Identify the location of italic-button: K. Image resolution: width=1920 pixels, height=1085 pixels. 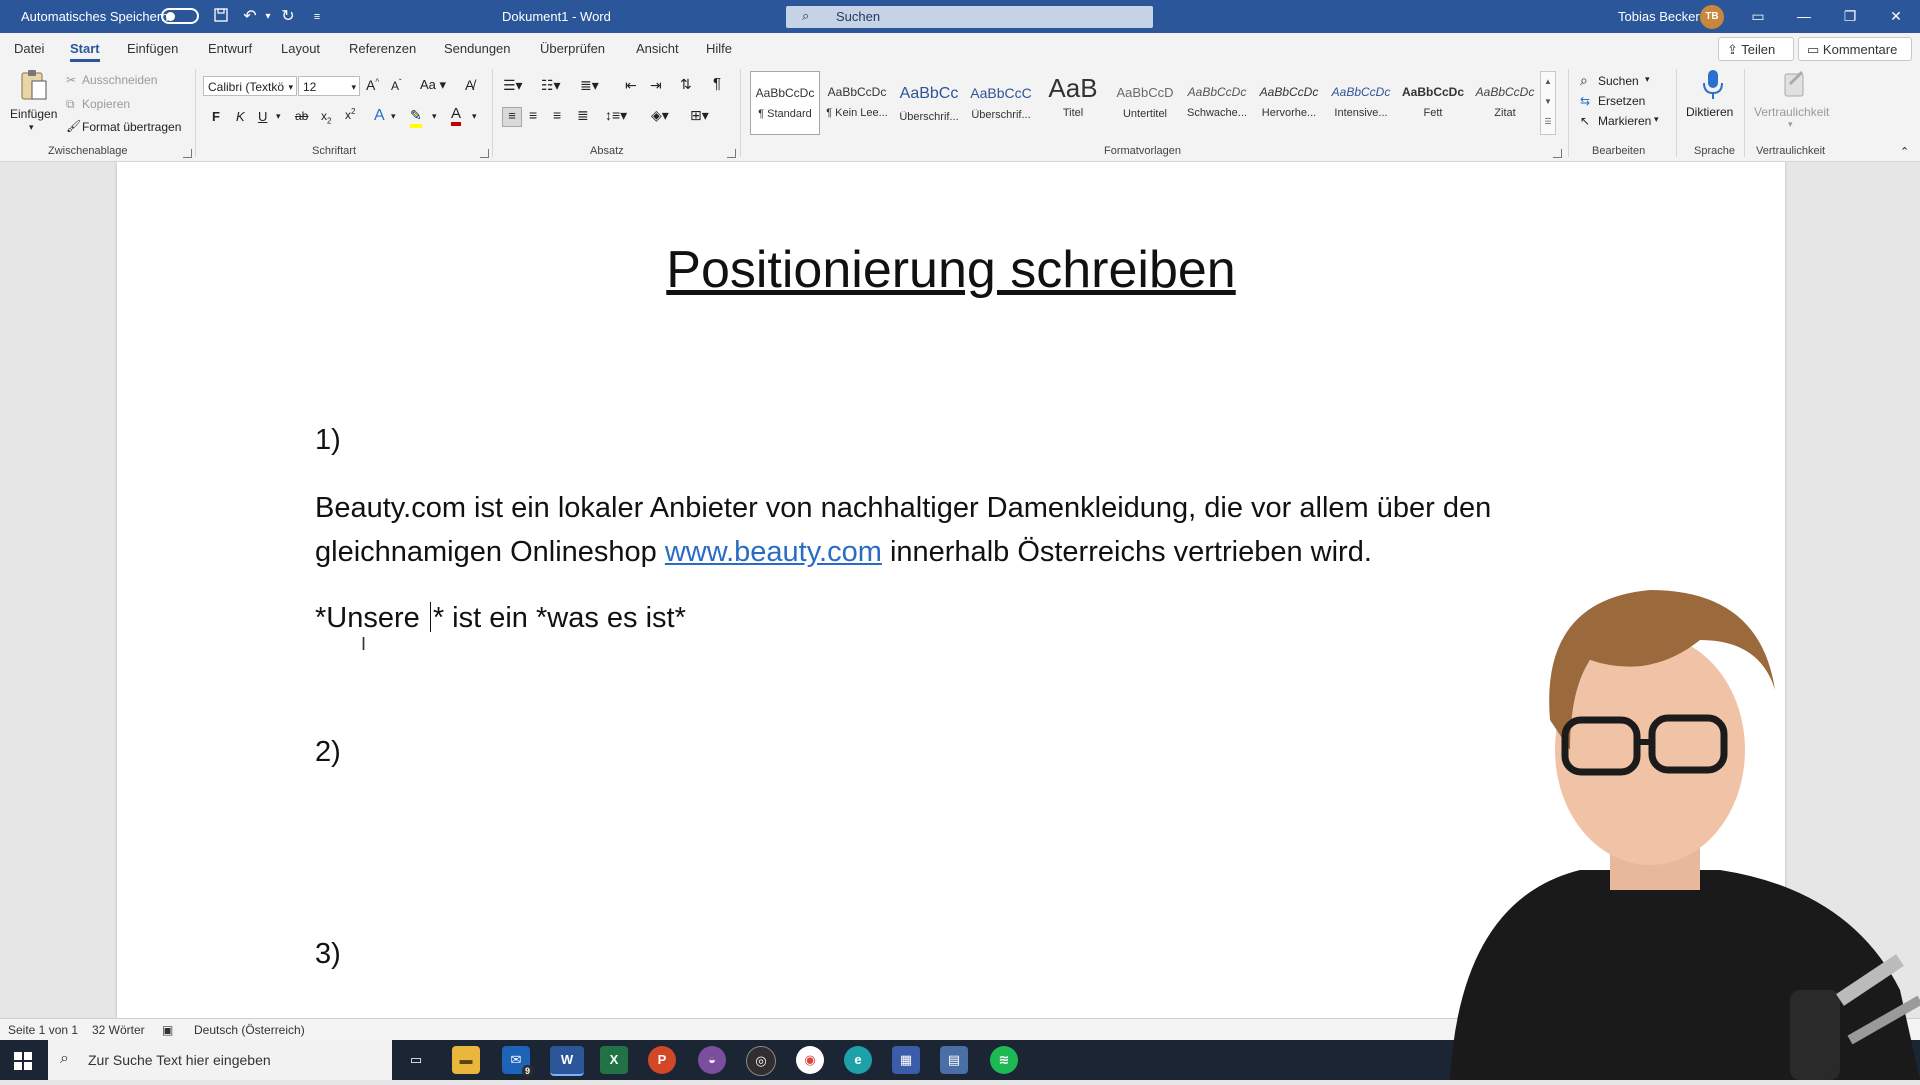
(240, 116).